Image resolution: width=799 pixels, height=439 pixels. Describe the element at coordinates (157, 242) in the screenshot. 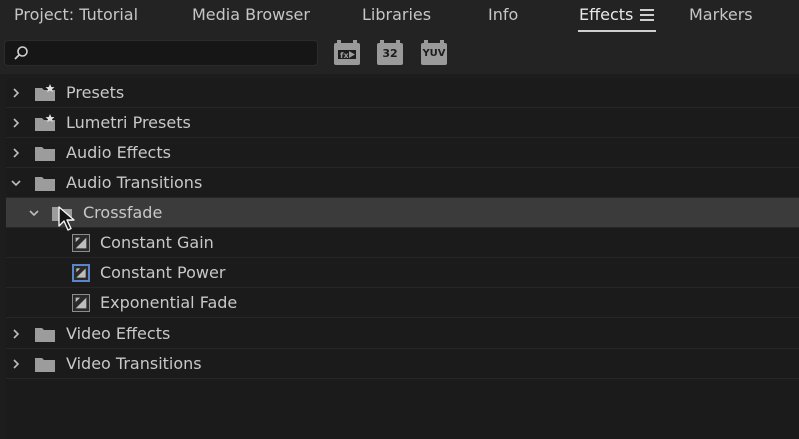

I see `tree-item-label: Constant Gain` at that location.